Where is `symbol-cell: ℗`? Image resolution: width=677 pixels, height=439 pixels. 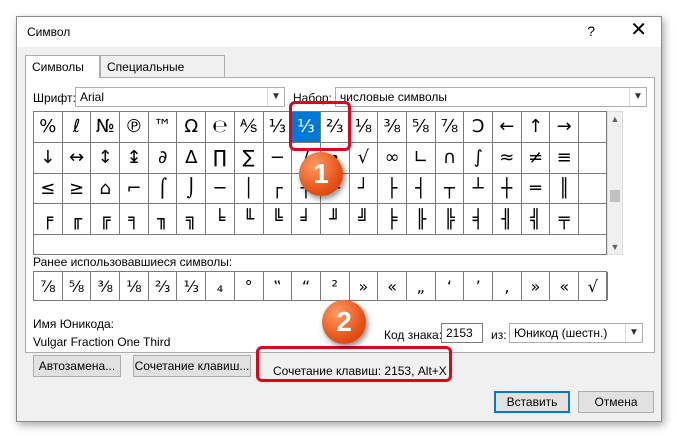 symbol-cell: ℗ is located at coordinates (134, 127).